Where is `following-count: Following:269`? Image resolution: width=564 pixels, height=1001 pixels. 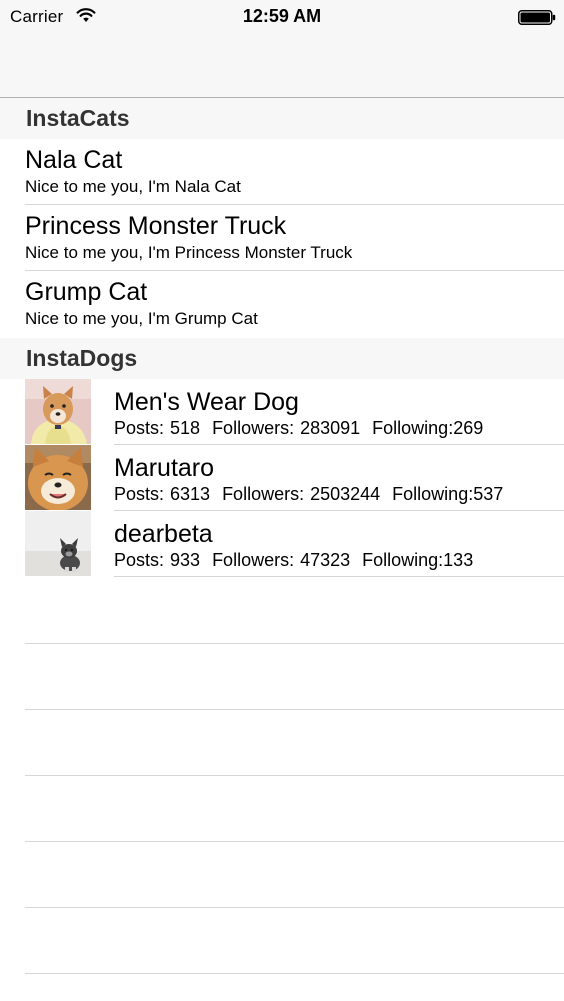 following-count: Following:269 is located at coordinates (428, 428).